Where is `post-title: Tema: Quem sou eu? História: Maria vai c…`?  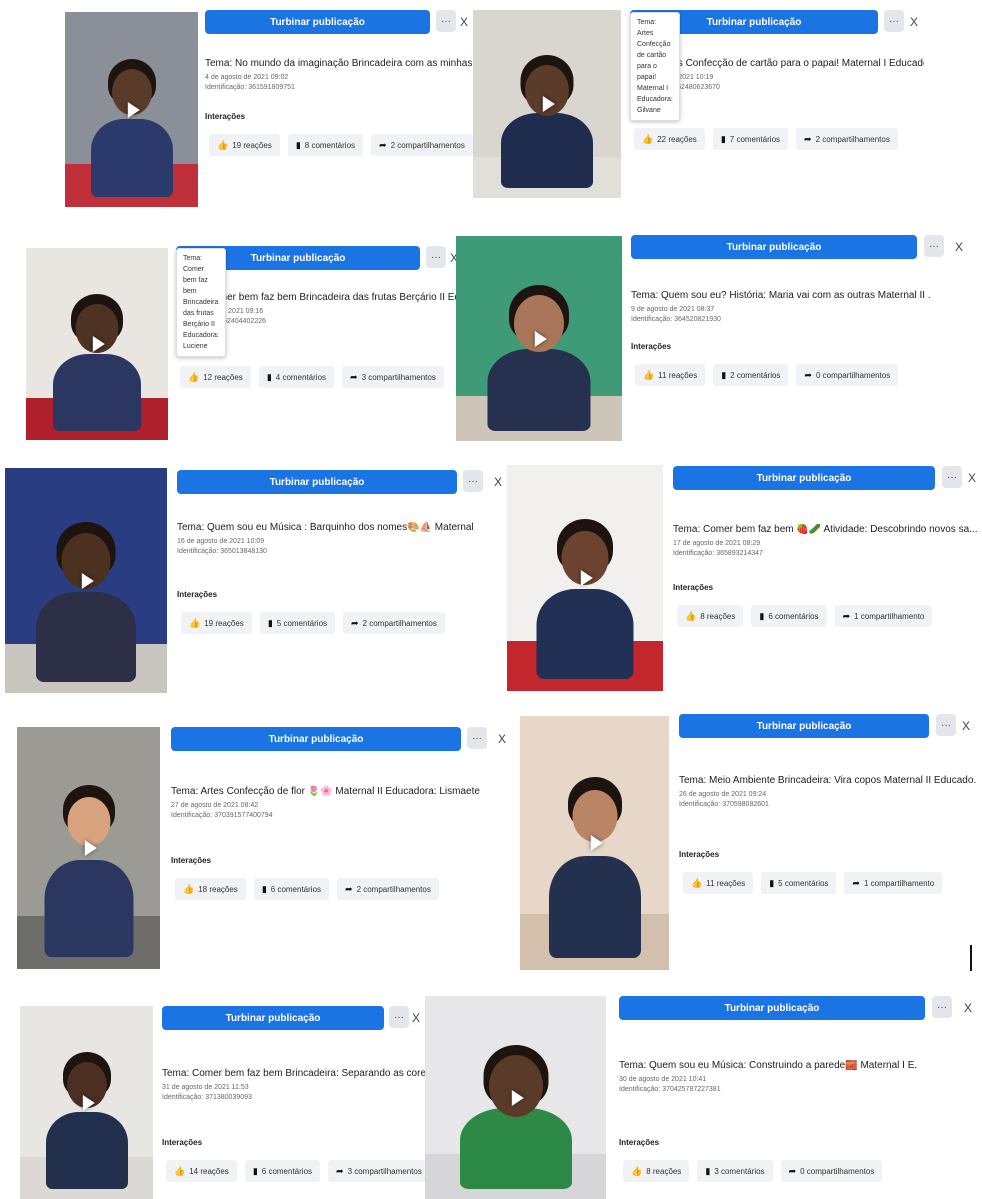 post-title: Tema: Quem sou eu? História: Maria vai c… is located at coordinates (781, 295).